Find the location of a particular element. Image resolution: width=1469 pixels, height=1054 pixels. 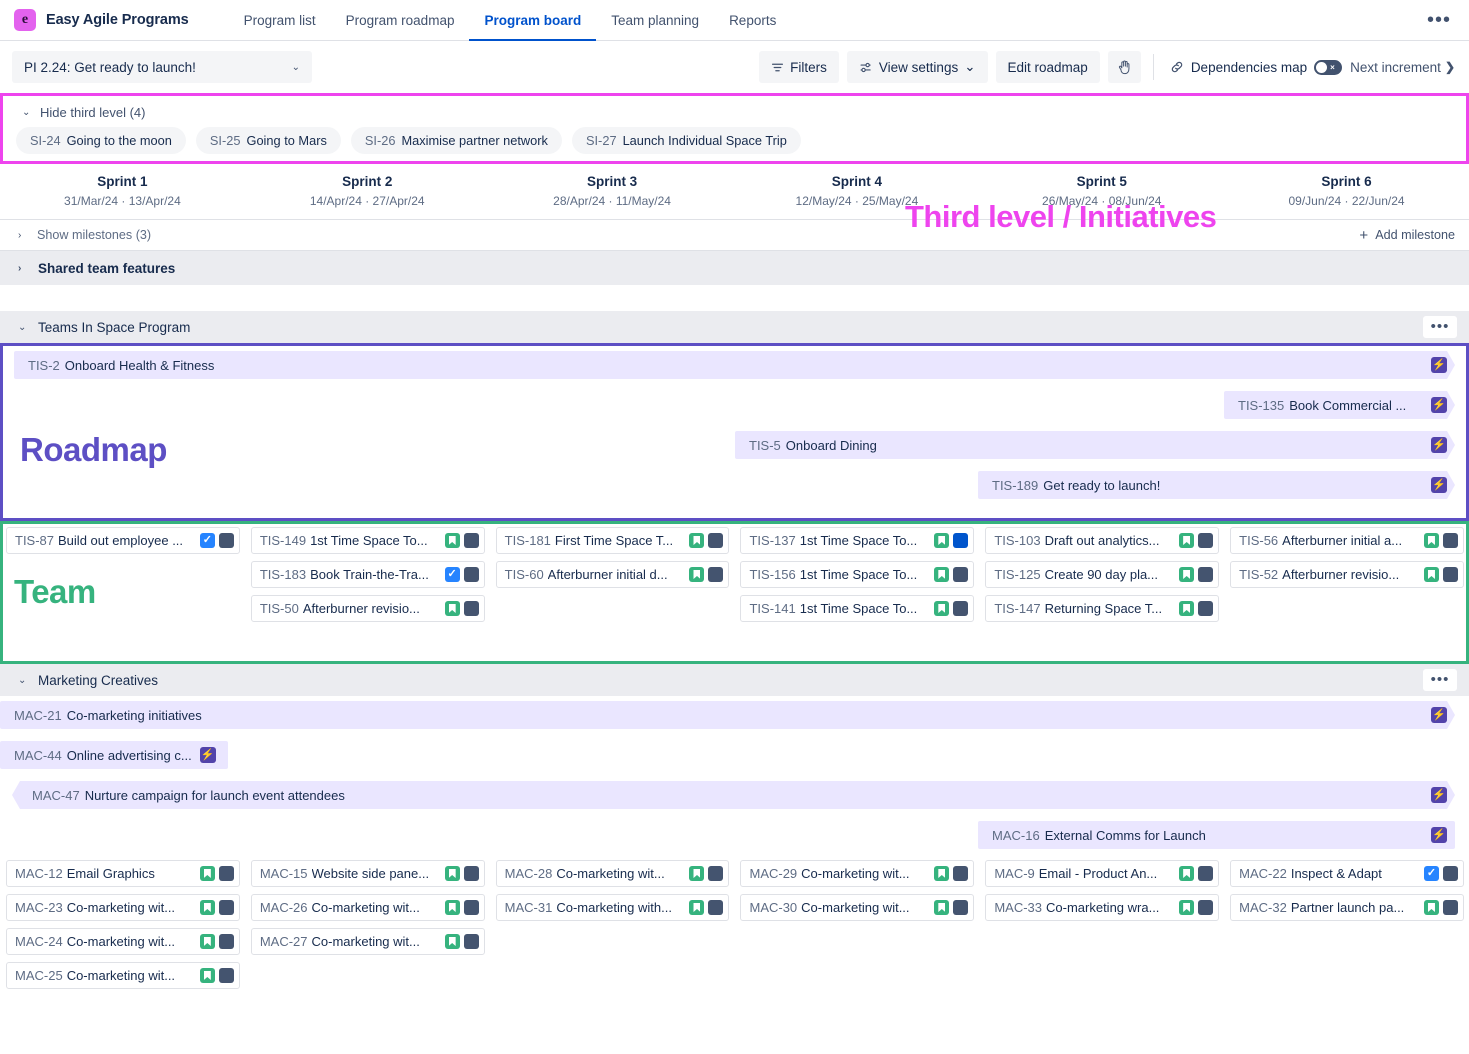

show-milestones-toggle: › Show milestones (3) is located at coordinates (84, 235).